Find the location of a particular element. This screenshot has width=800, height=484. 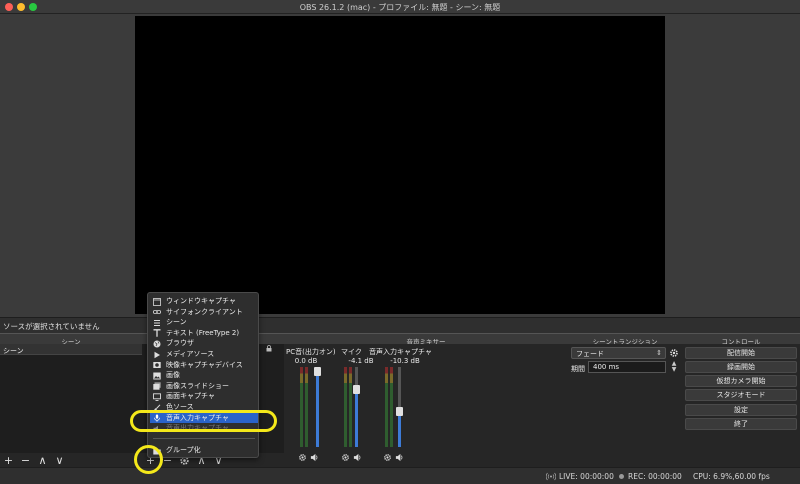

menu-item-media-source: メディアソース is located at coordinates (204, 354).